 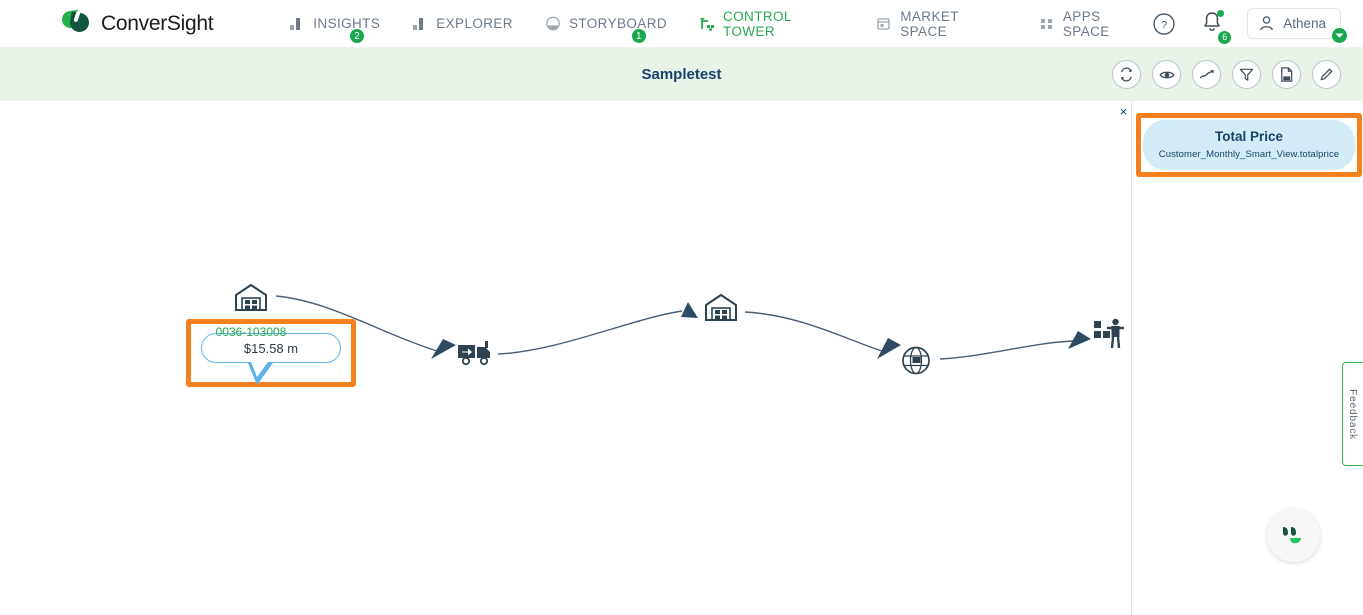 I want to click on node-warehouse-mid, so click(x=721, y=309).